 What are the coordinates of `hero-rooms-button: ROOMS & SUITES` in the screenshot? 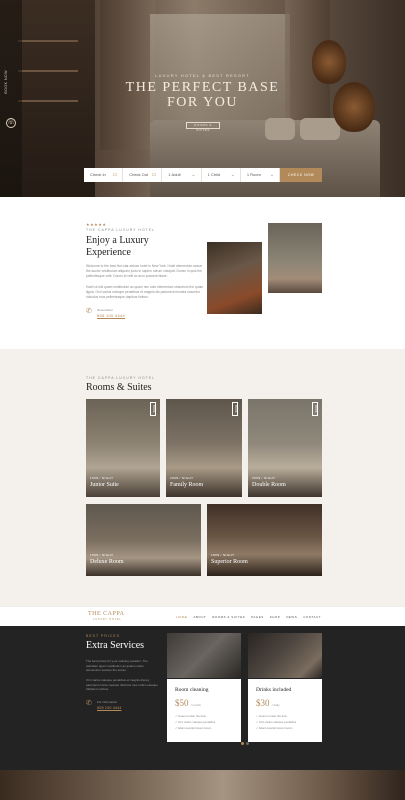 It's located at (203, 127).